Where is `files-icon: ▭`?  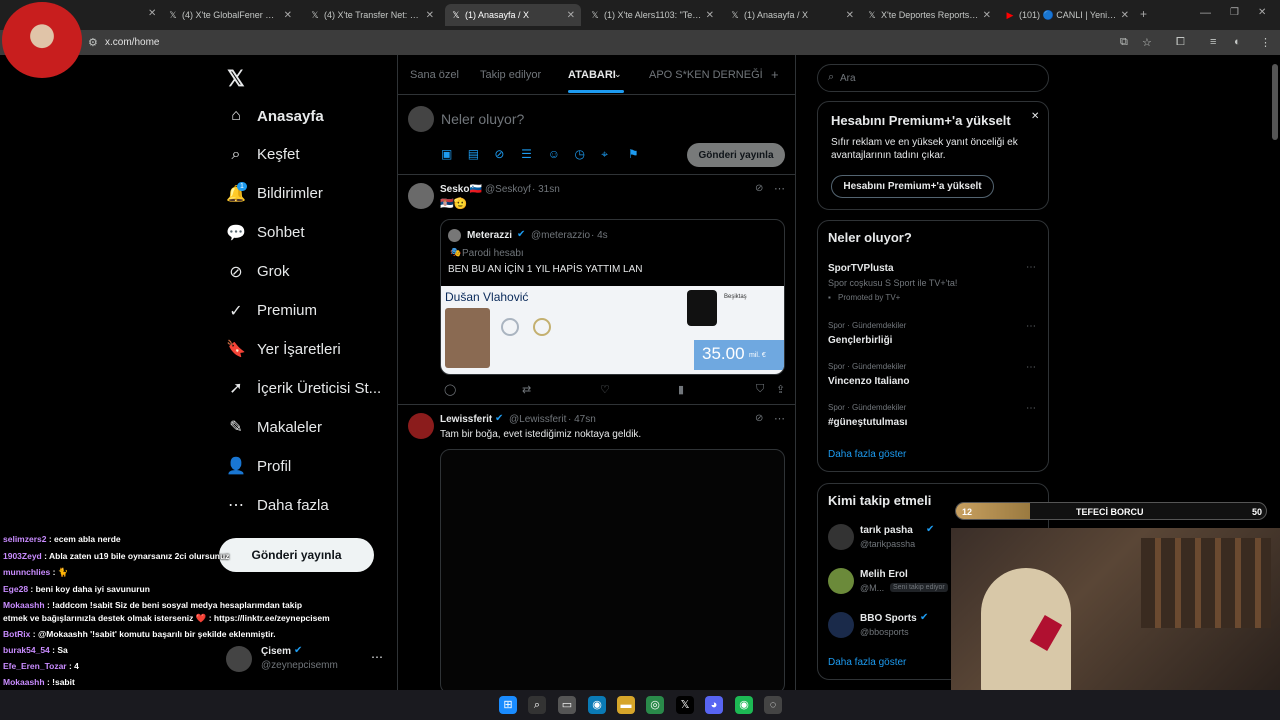 files-icon: ▭ is located at coordinates (567, 705).